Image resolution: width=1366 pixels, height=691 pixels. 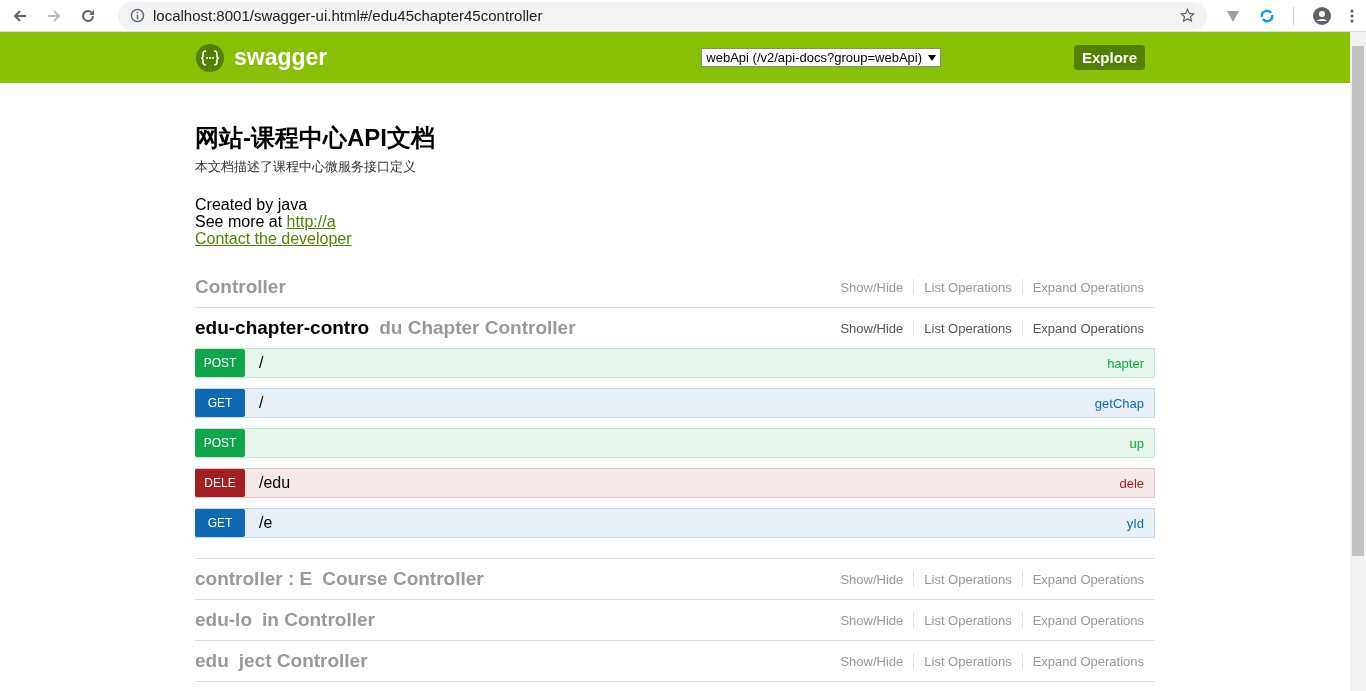 I want to click on controller-description: ject Controller, so click(x=303, y=661).